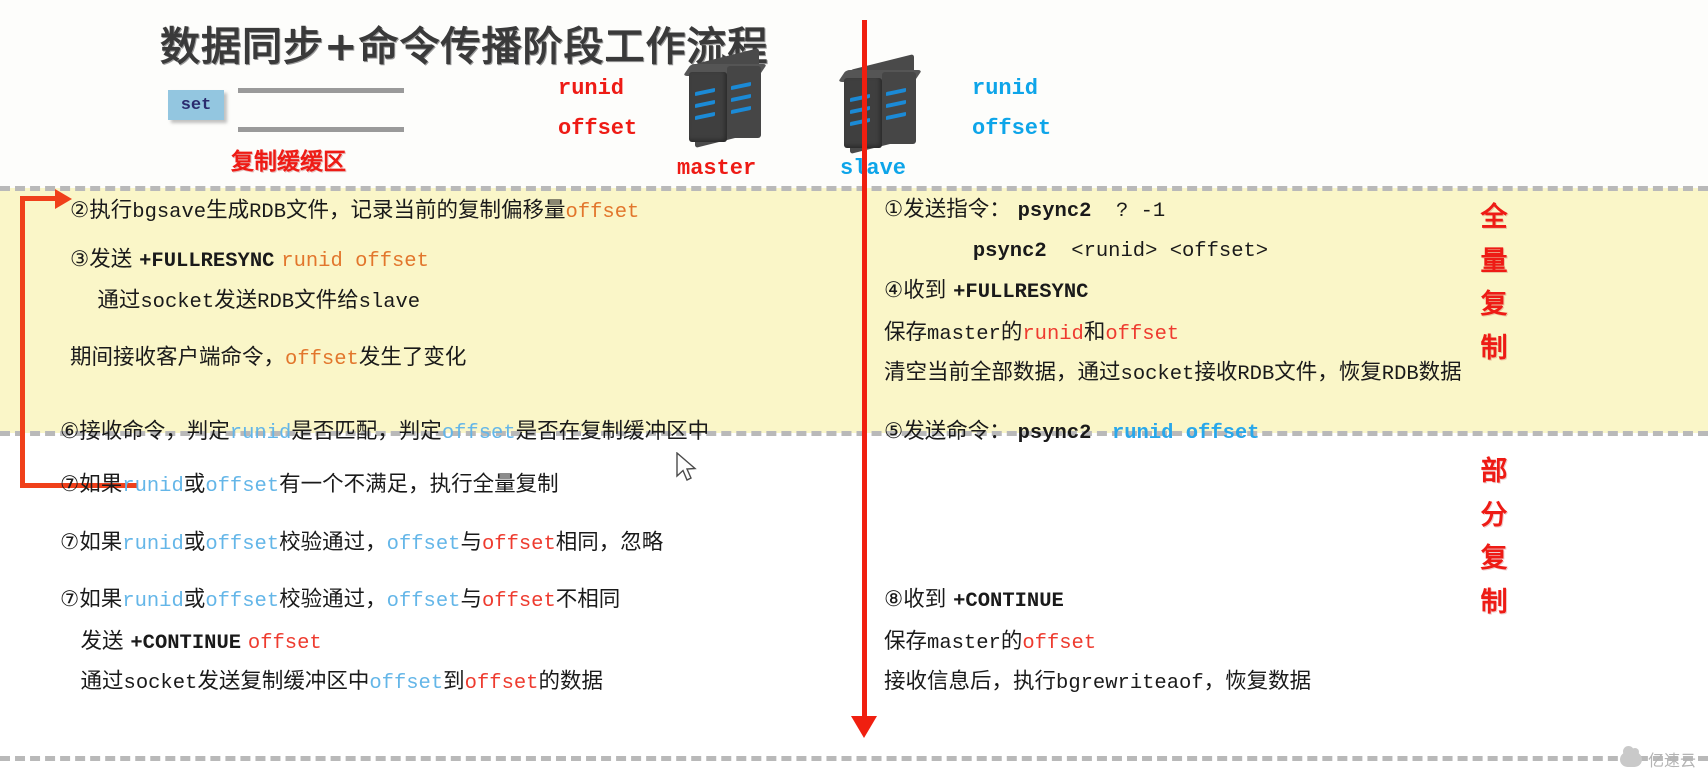  What do you see at coordinates (1671, 760) in the screenshot?
I see `watermark-text: 亿速云` at bounding box center [1671, 760].